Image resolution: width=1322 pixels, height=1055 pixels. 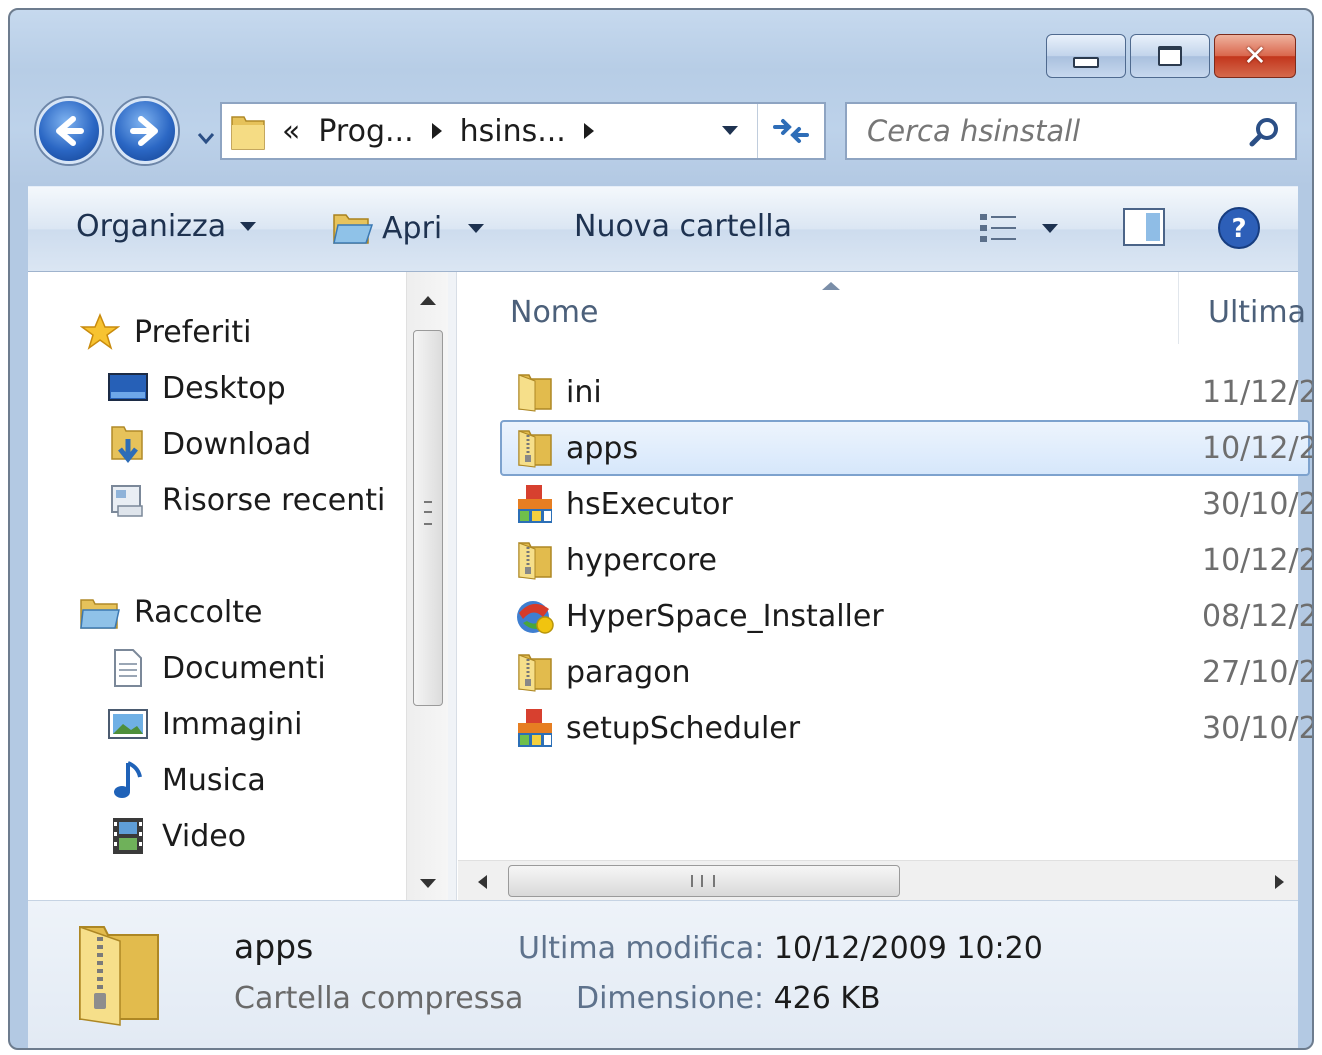 I want to click on nav-music: Musica, so click(x=186, y=780).